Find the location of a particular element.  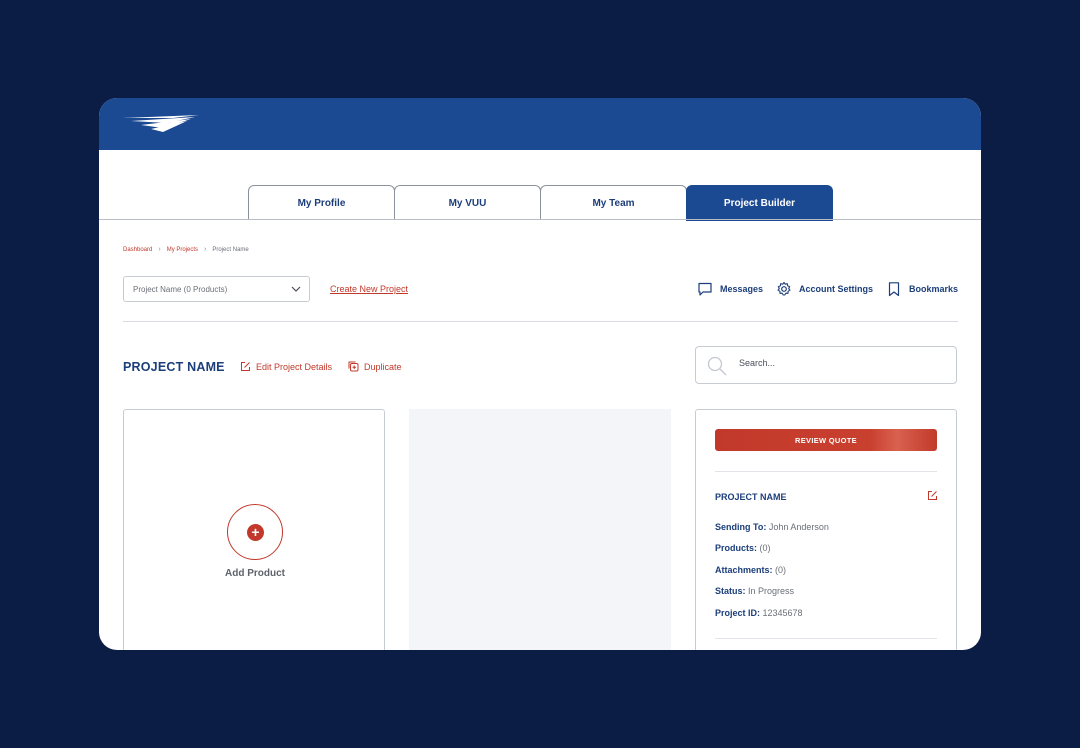

search-box is located at coordinates (826, 365).